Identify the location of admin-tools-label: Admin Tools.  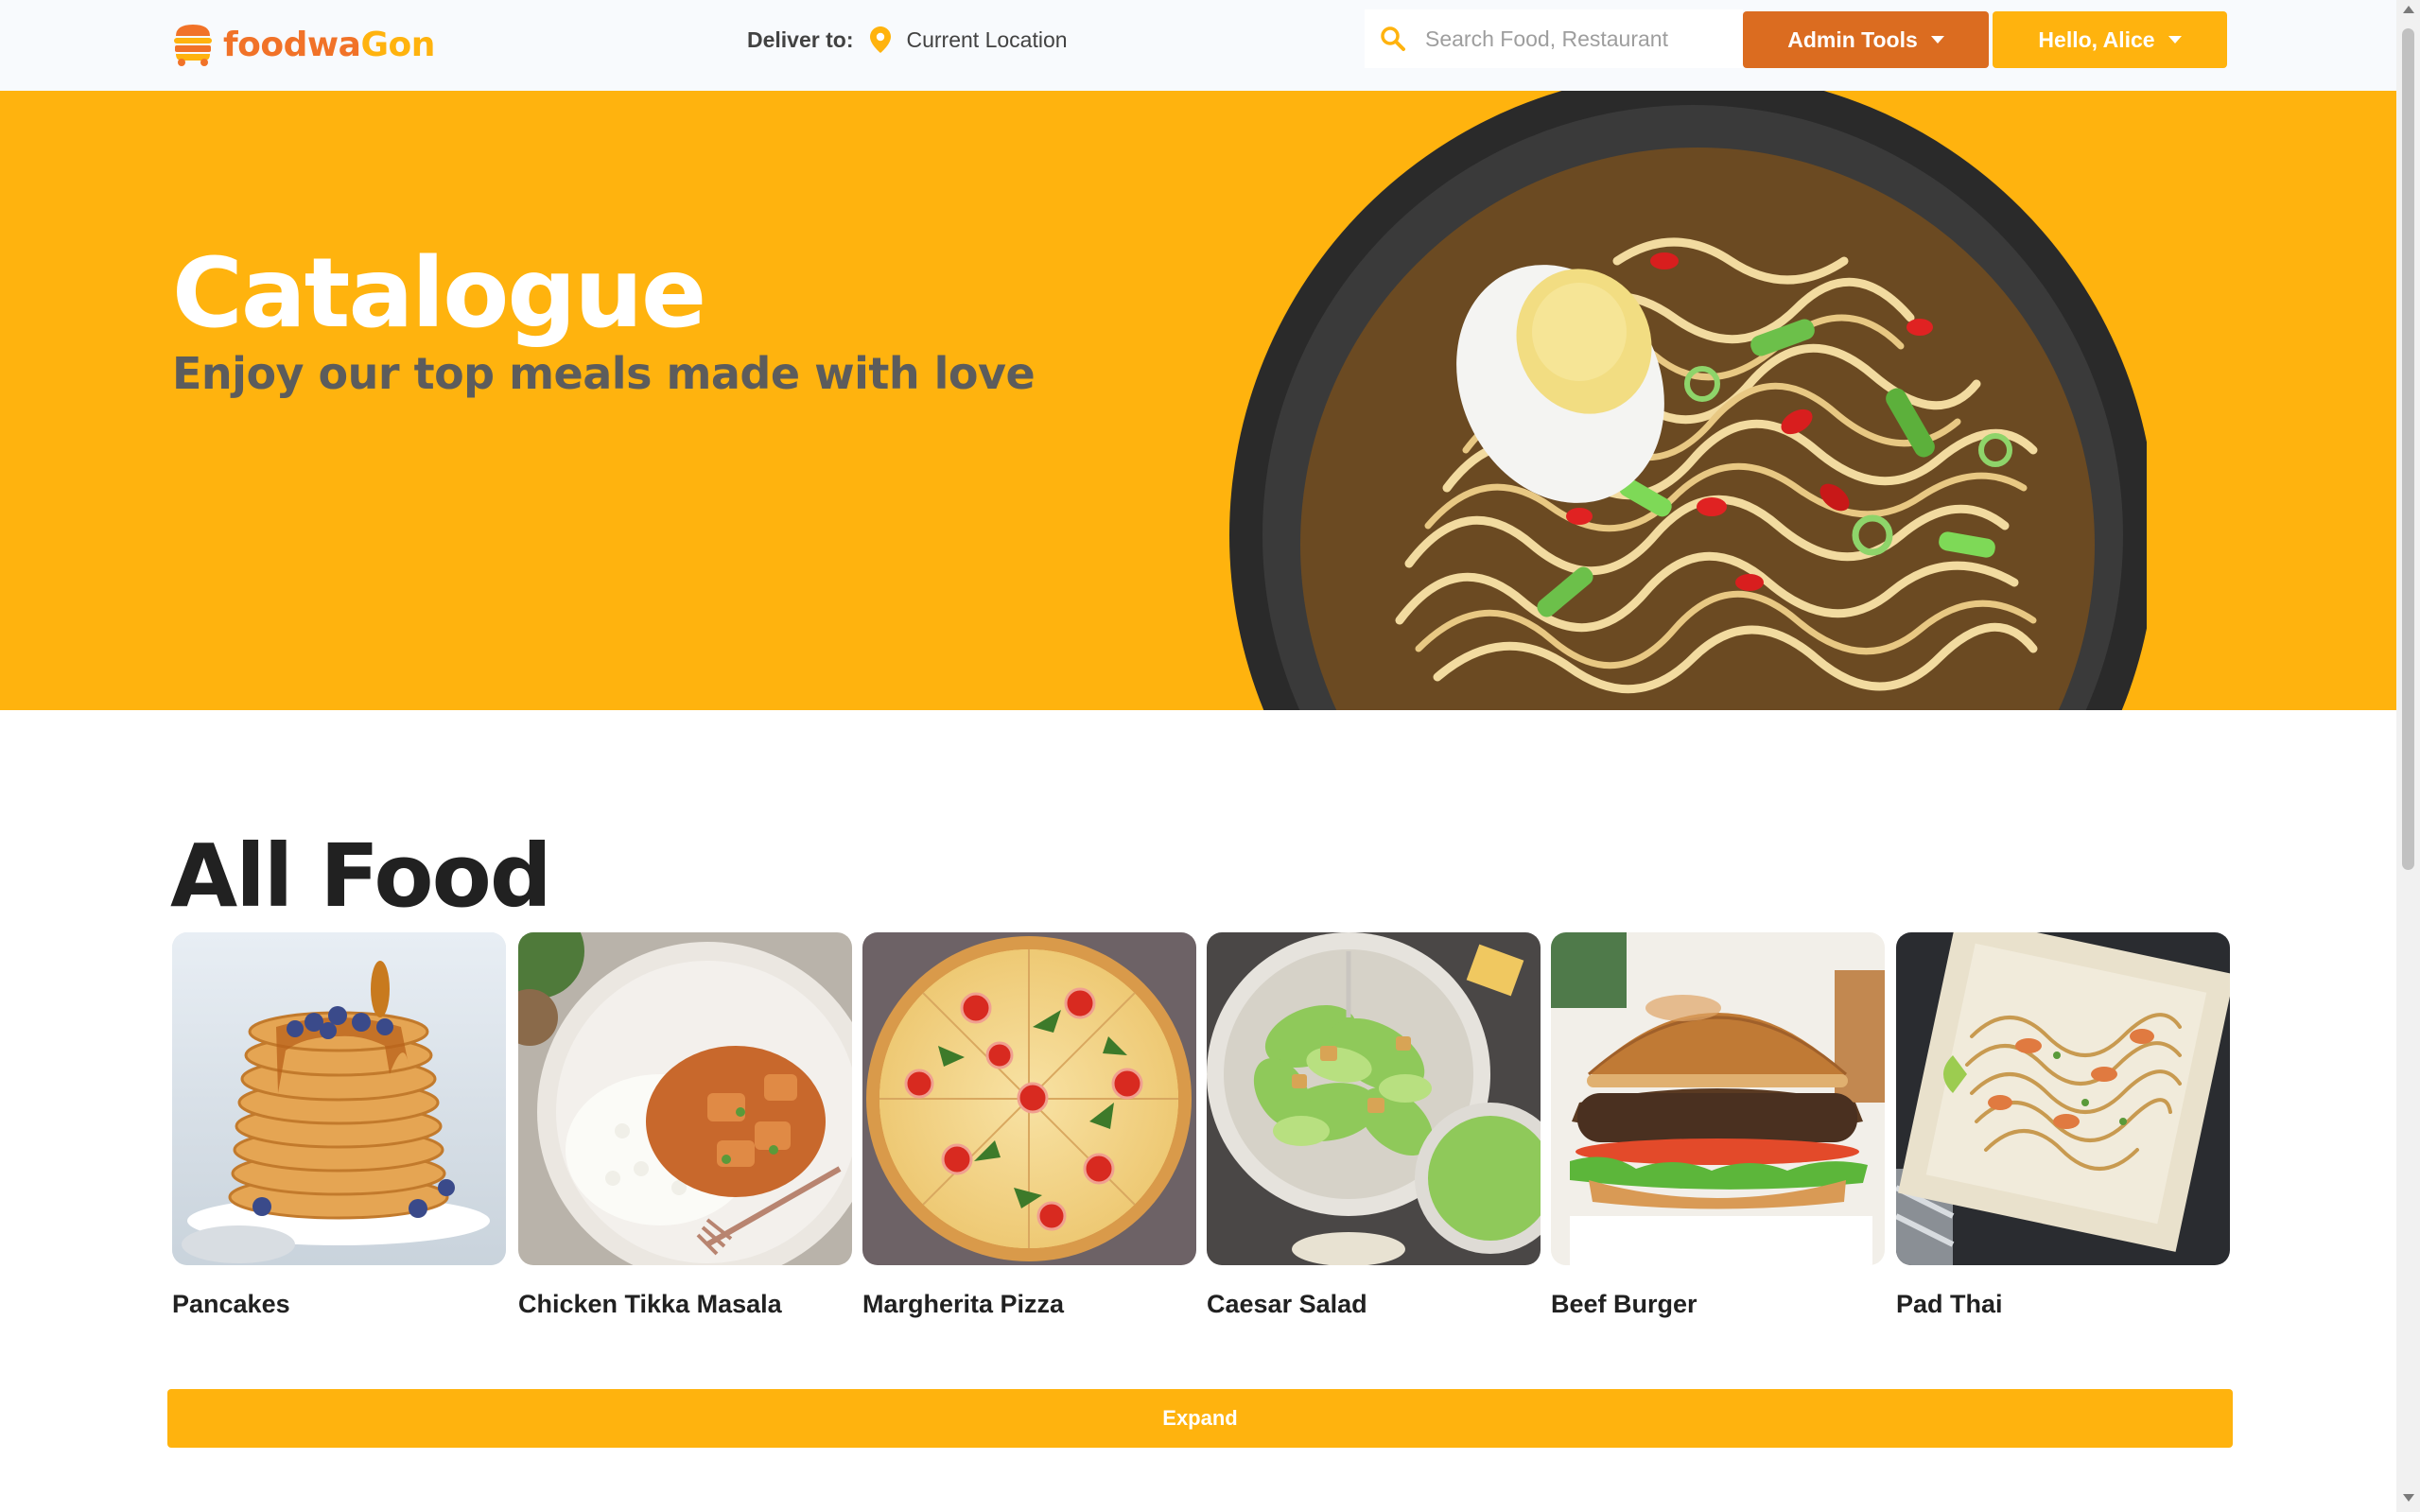
(1853, 39).